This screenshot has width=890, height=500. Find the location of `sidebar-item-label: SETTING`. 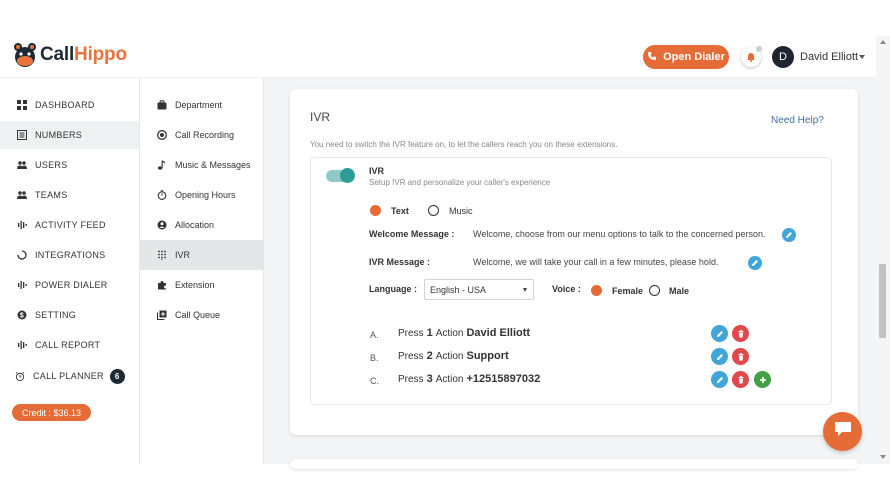

sidebar-item-label: SETTING is located at coordinates (56, 315).